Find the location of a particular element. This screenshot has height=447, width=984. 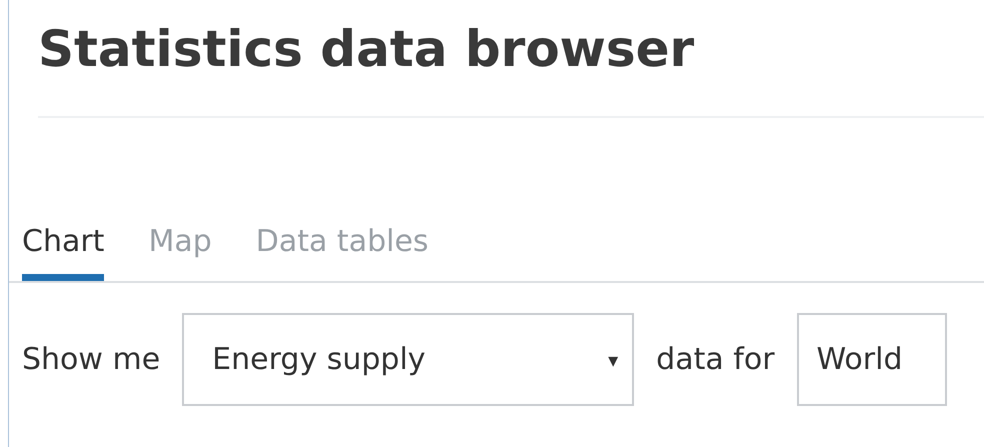

page-title: Statistics data browser is located at coordinates (367, 49).